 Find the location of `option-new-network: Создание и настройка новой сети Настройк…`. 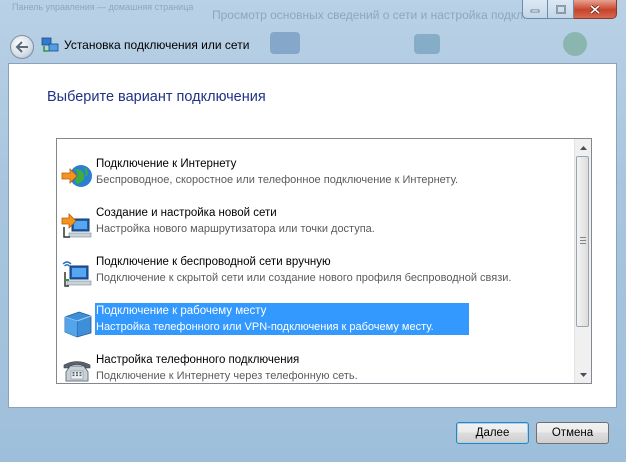

option-new-network: Создание и настройка новой сети Настройк… is located at coordinates (316, 225).